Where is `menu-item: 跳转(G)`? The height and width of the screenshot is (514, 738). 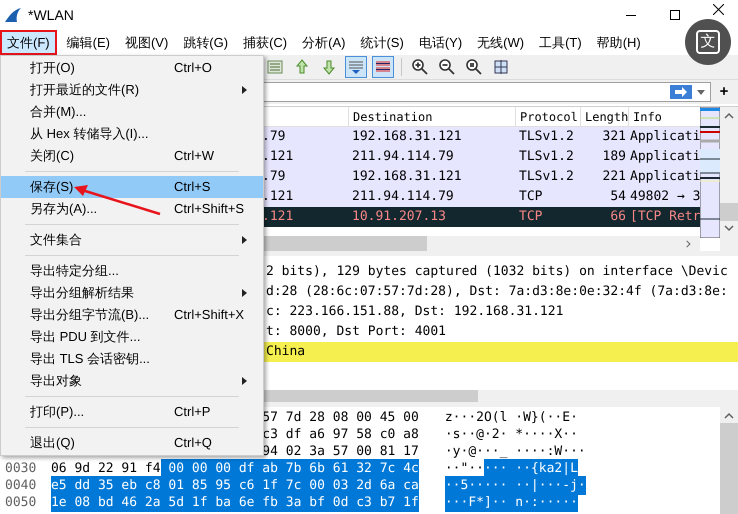 menu-item: 跳转(G) is located at coordinates (206, 42).